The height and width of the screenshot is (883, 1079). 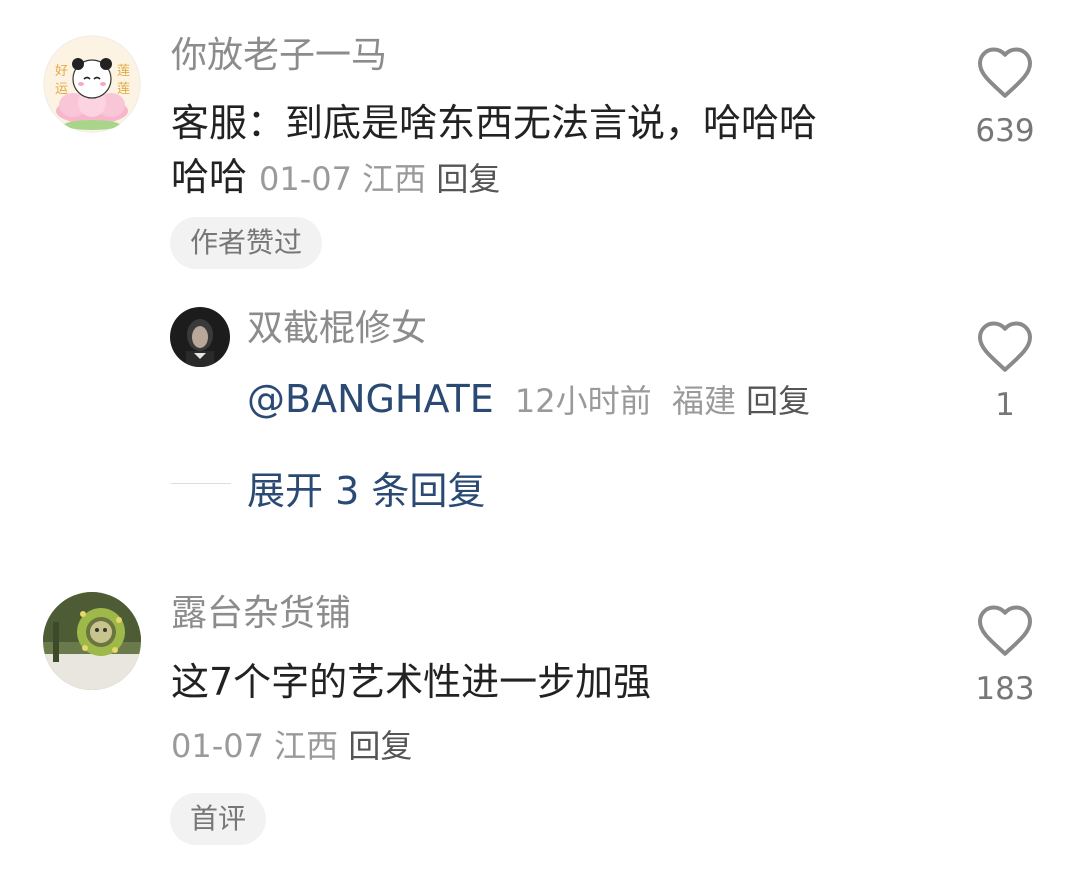 I want to click on comment-author-name: 你放老子一马, so click(x=279, y=56).